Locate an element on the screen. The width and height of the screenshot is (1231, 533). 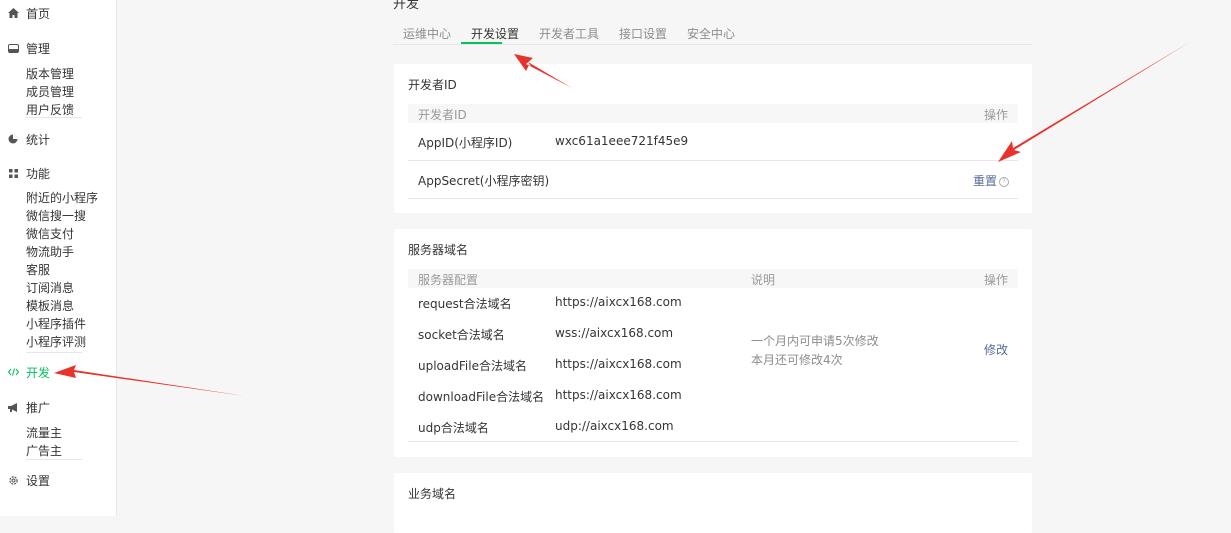
reset-link: 重置 is located at coordinates (985, 181).